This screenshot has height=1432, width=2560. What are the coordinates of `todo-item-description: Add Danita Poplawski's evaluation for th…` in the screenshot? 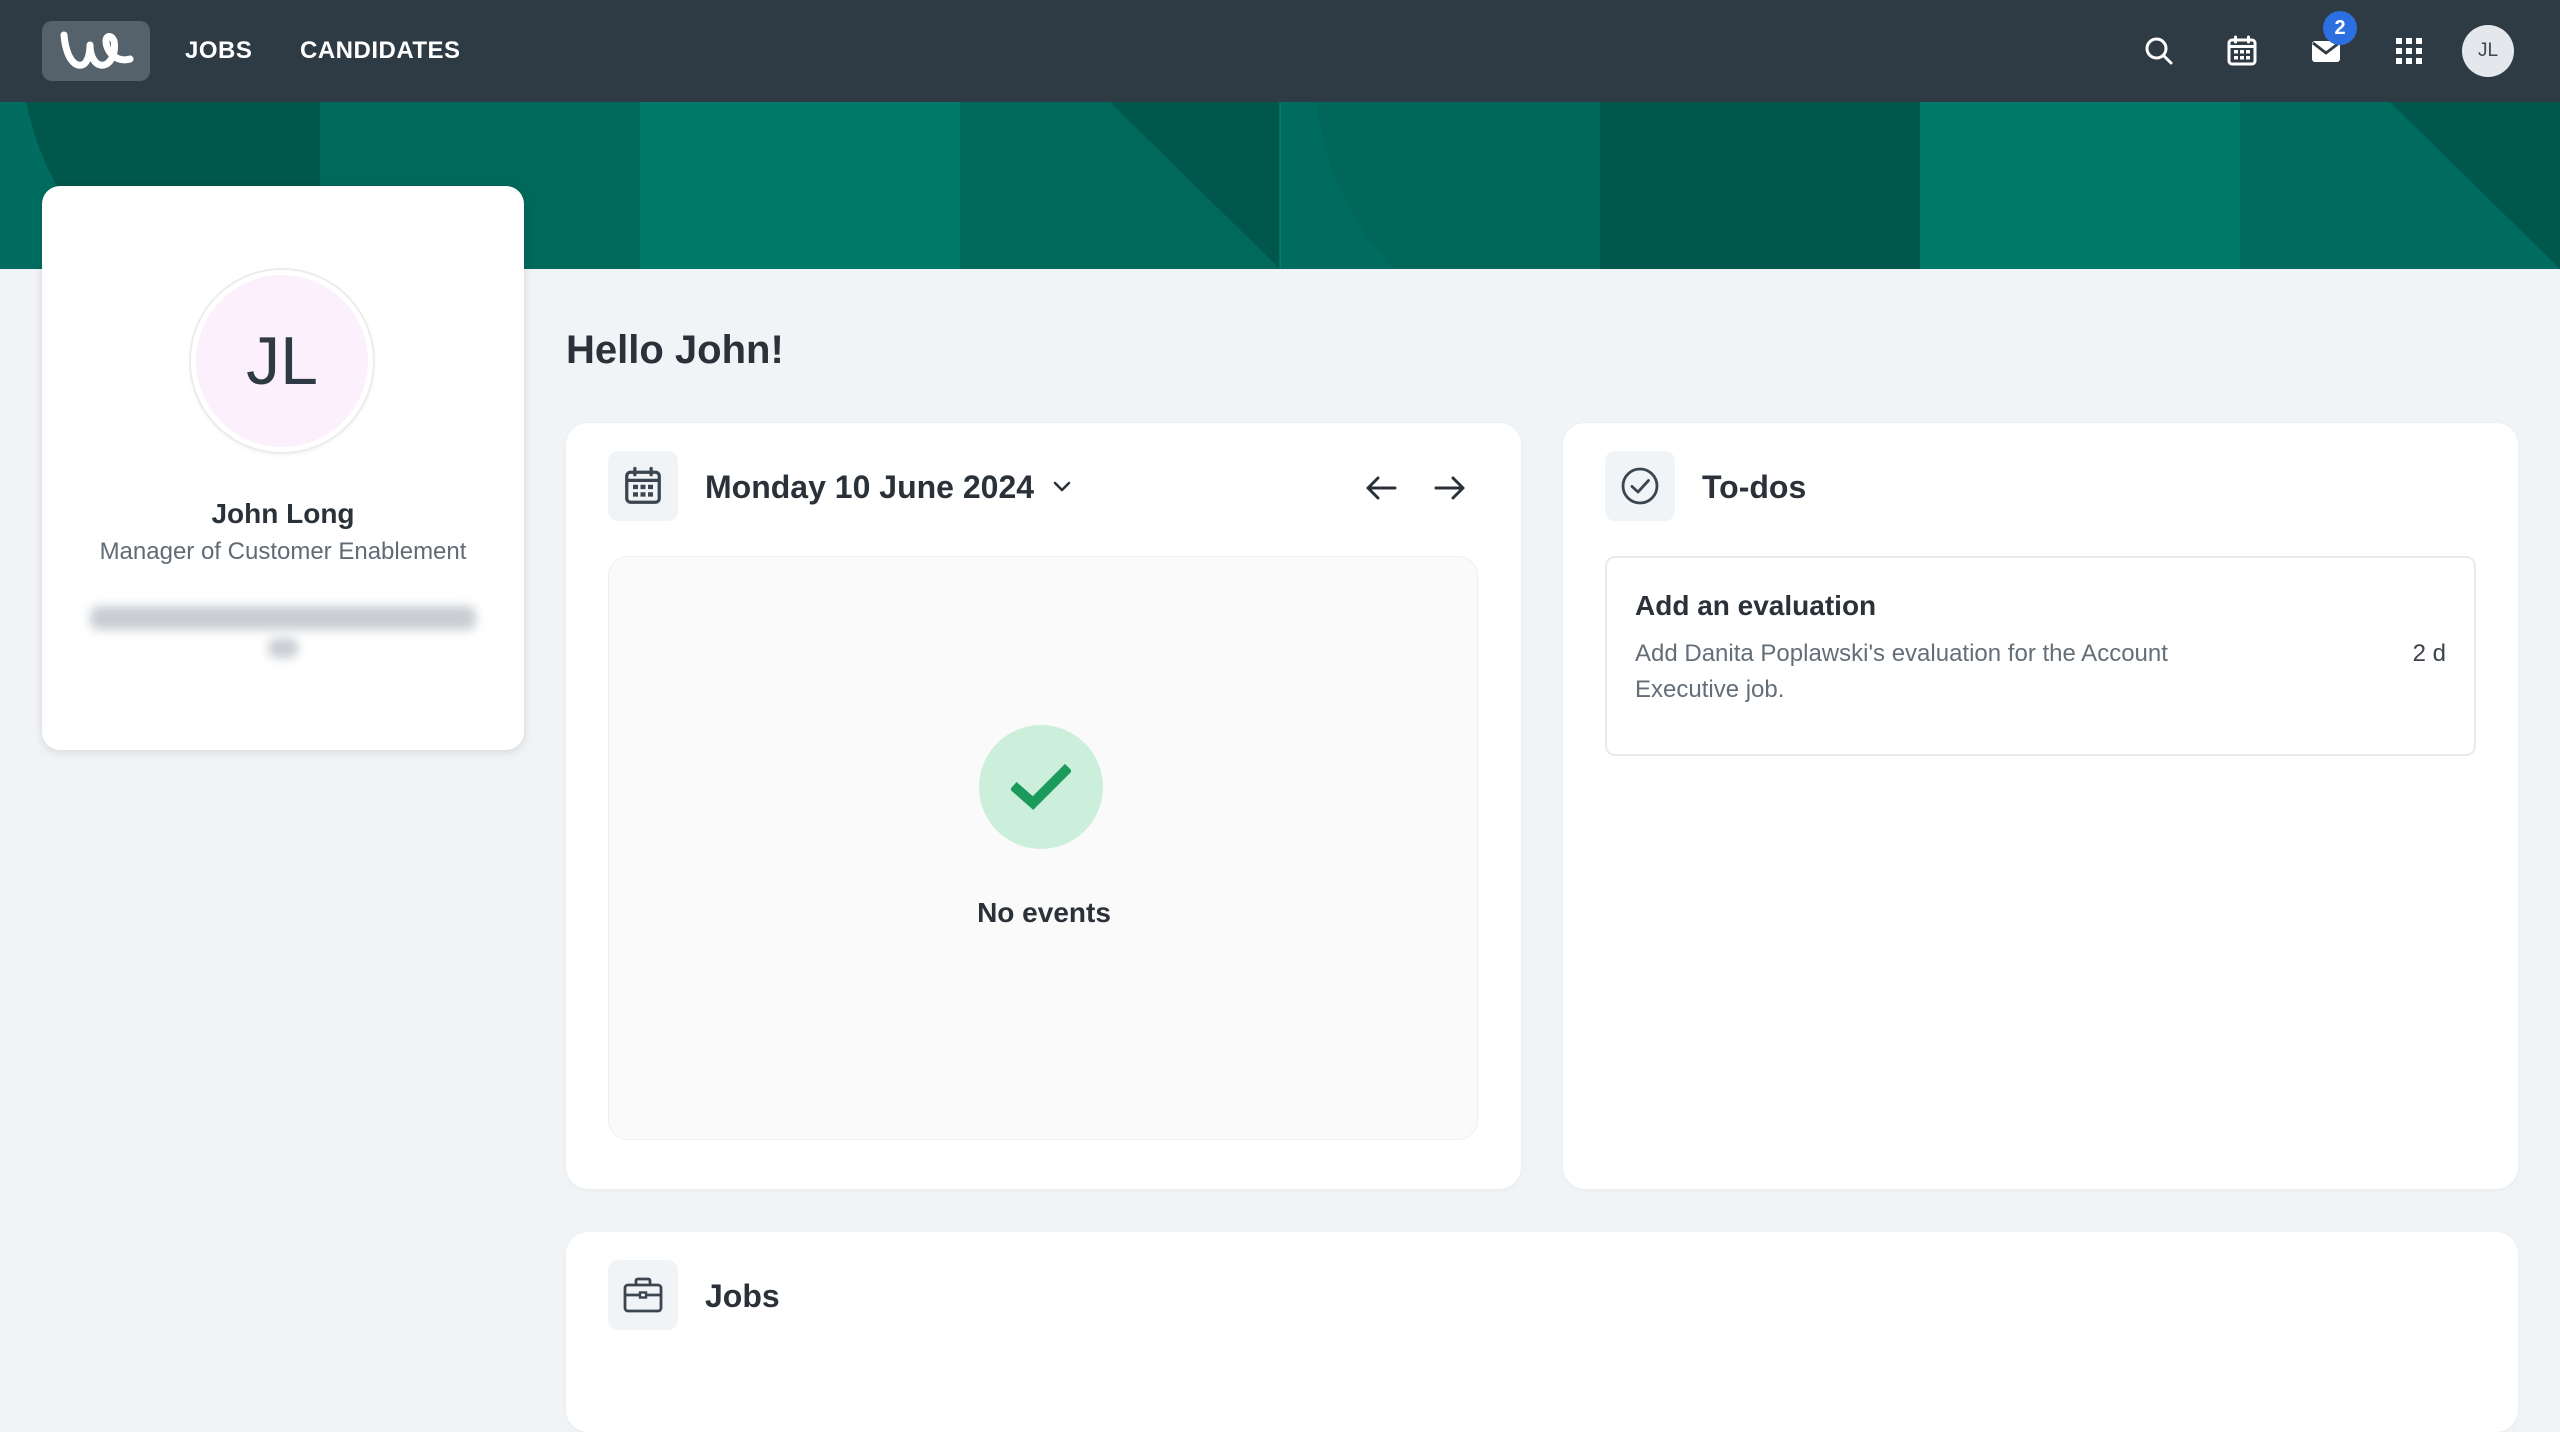 It's located at (1901, 671).